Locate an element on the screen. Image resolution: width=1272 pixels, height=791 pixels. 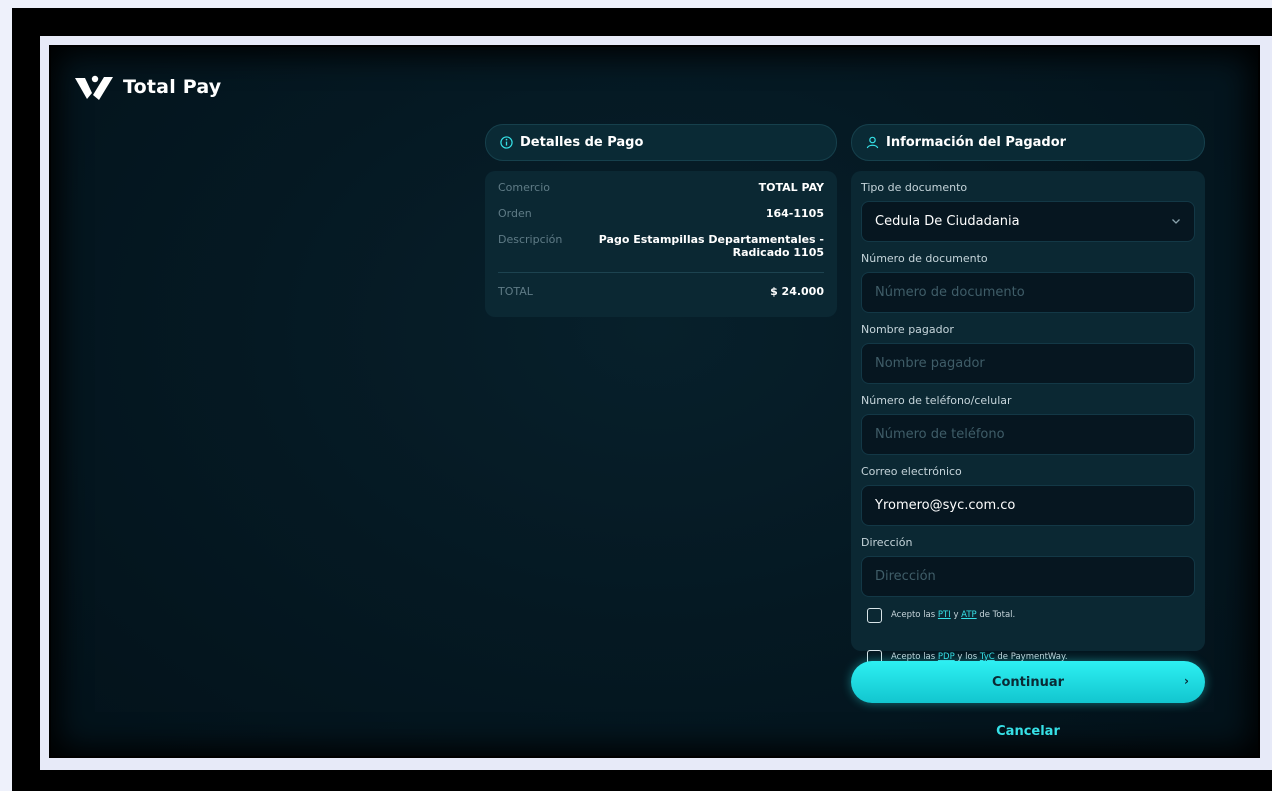
phone-field is located at coordinates (1028, 434).